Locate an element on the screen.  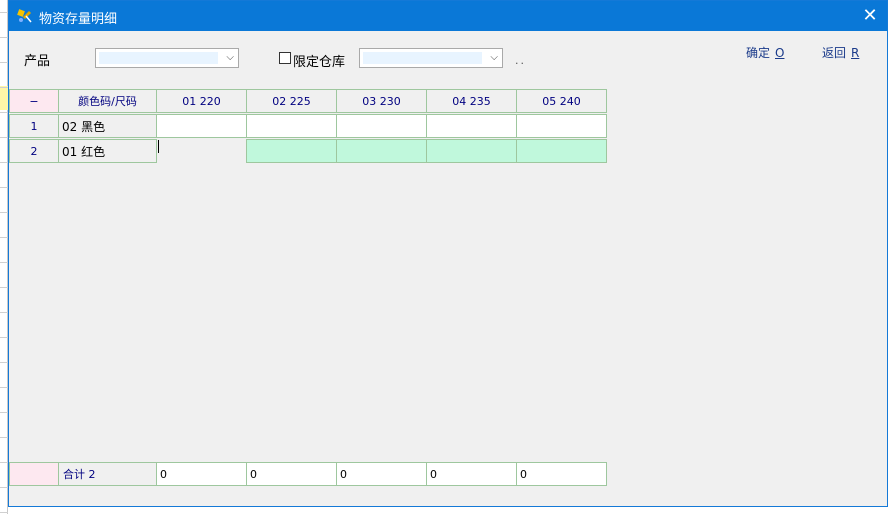
warehouse-checkbox-label: 限定仓库 is located at coordinates (319, 62).